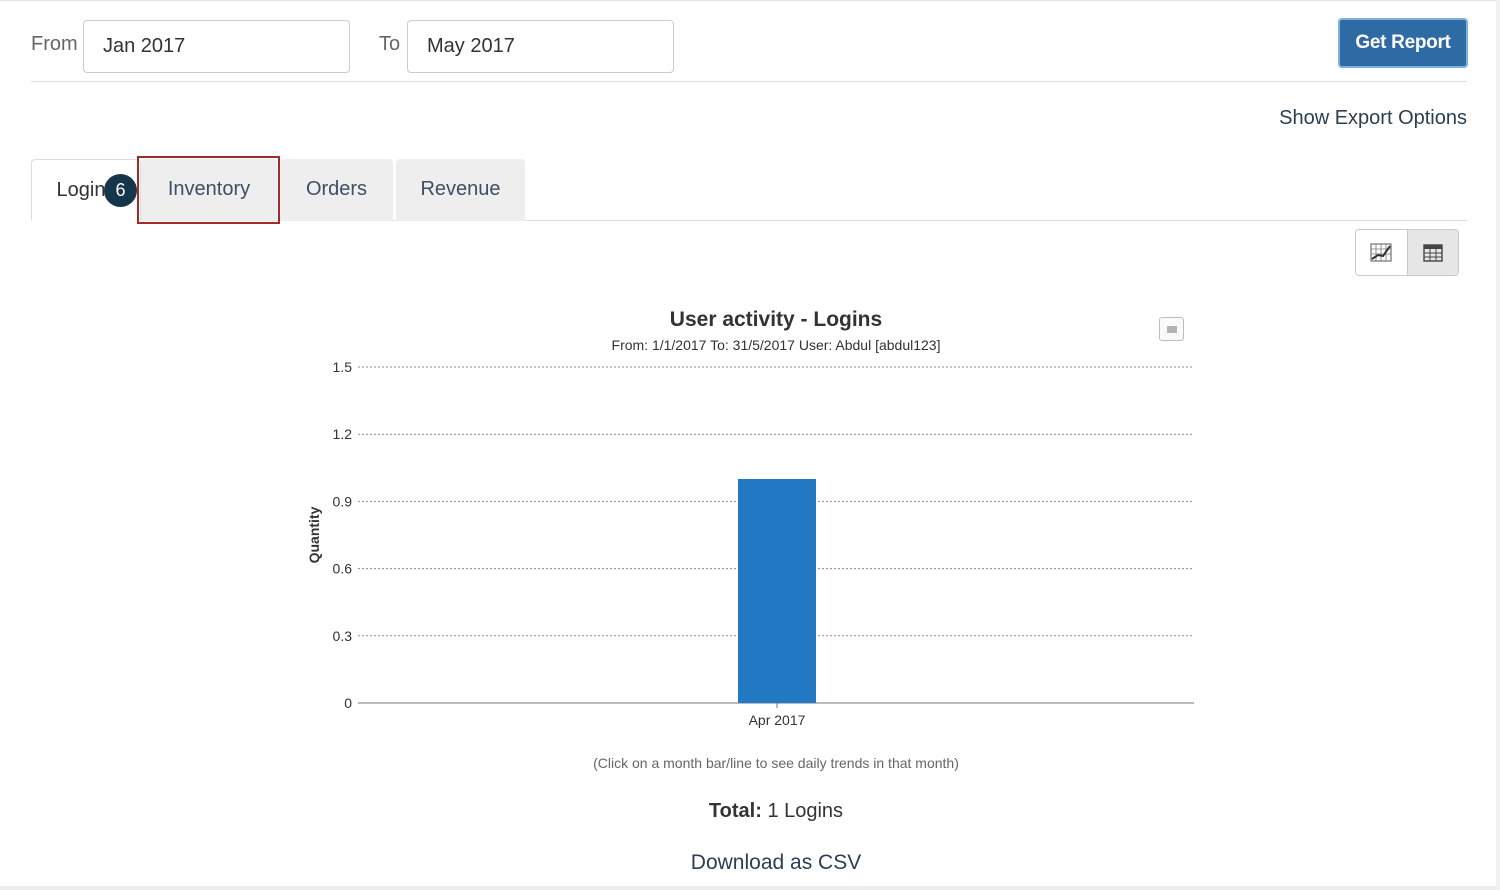 The height and width of the screenshot is (890, 1500). I want to click on y-tick-label: 0, so click(348, 703).